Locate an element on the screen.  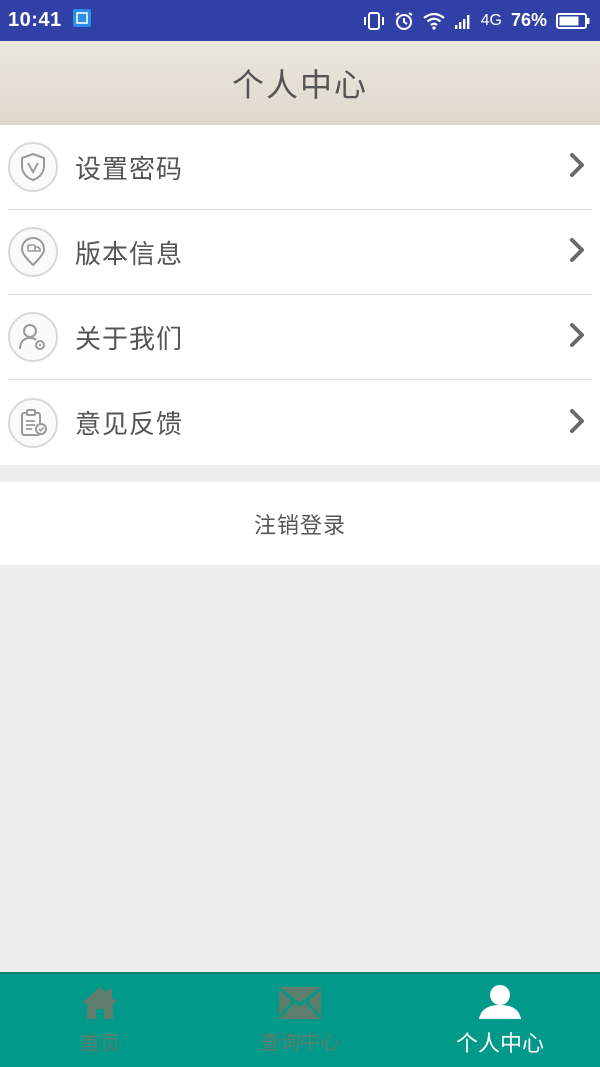
menu-item-version-info: 版本信息 is located at coordinates (300, 252).